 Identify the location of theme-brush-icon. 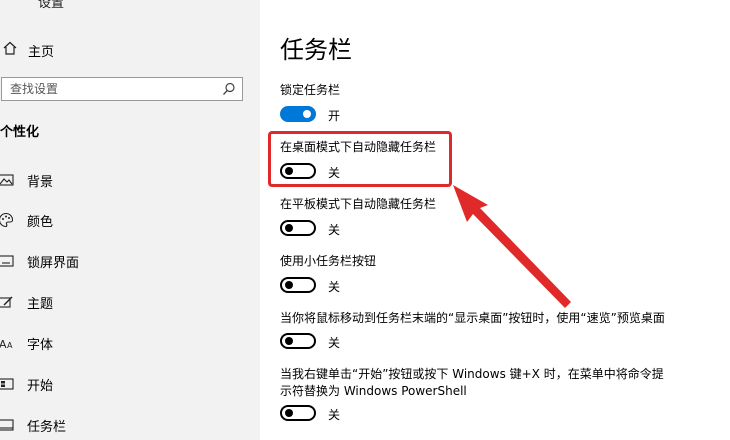
(7, 302).